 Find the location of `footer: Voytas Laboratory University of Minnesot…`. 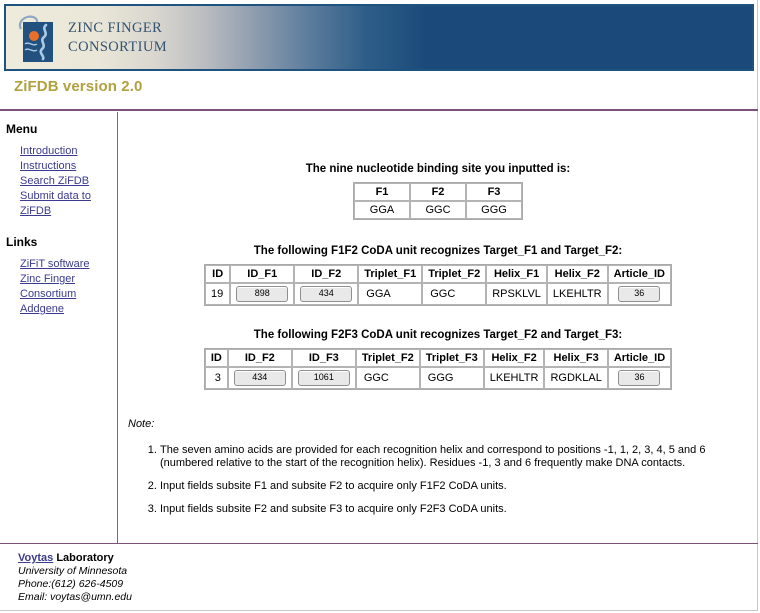

footer: Voytas Laboratory University of Minnesot… is located at coordinates (75, 578).